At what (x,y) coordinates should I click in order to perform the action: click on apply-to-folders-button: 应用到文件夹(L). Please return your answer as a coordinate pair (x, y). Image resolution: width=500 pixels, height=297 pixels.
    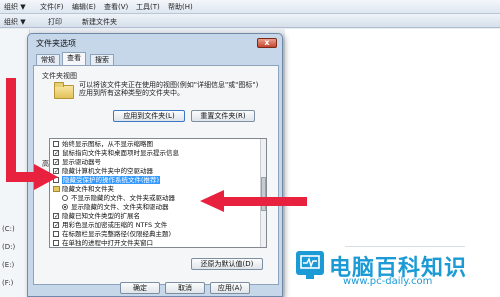
    Looking at the image, I should click on (149, 116).